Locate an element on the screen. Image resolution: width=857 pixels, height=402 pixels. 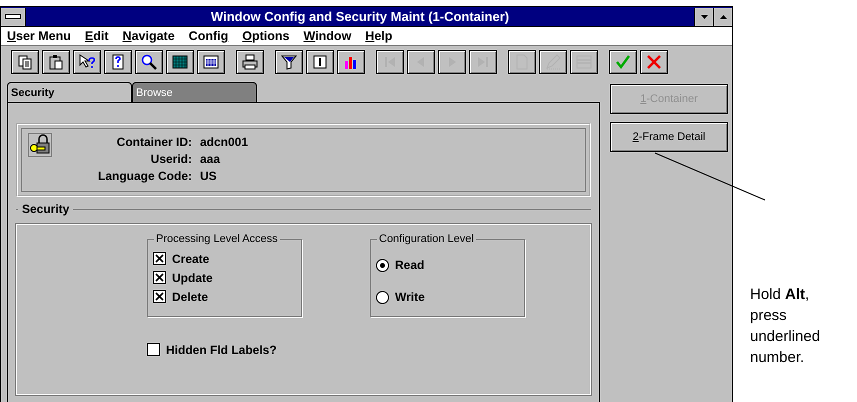
printer-icon is located at coordinates (250, 62).